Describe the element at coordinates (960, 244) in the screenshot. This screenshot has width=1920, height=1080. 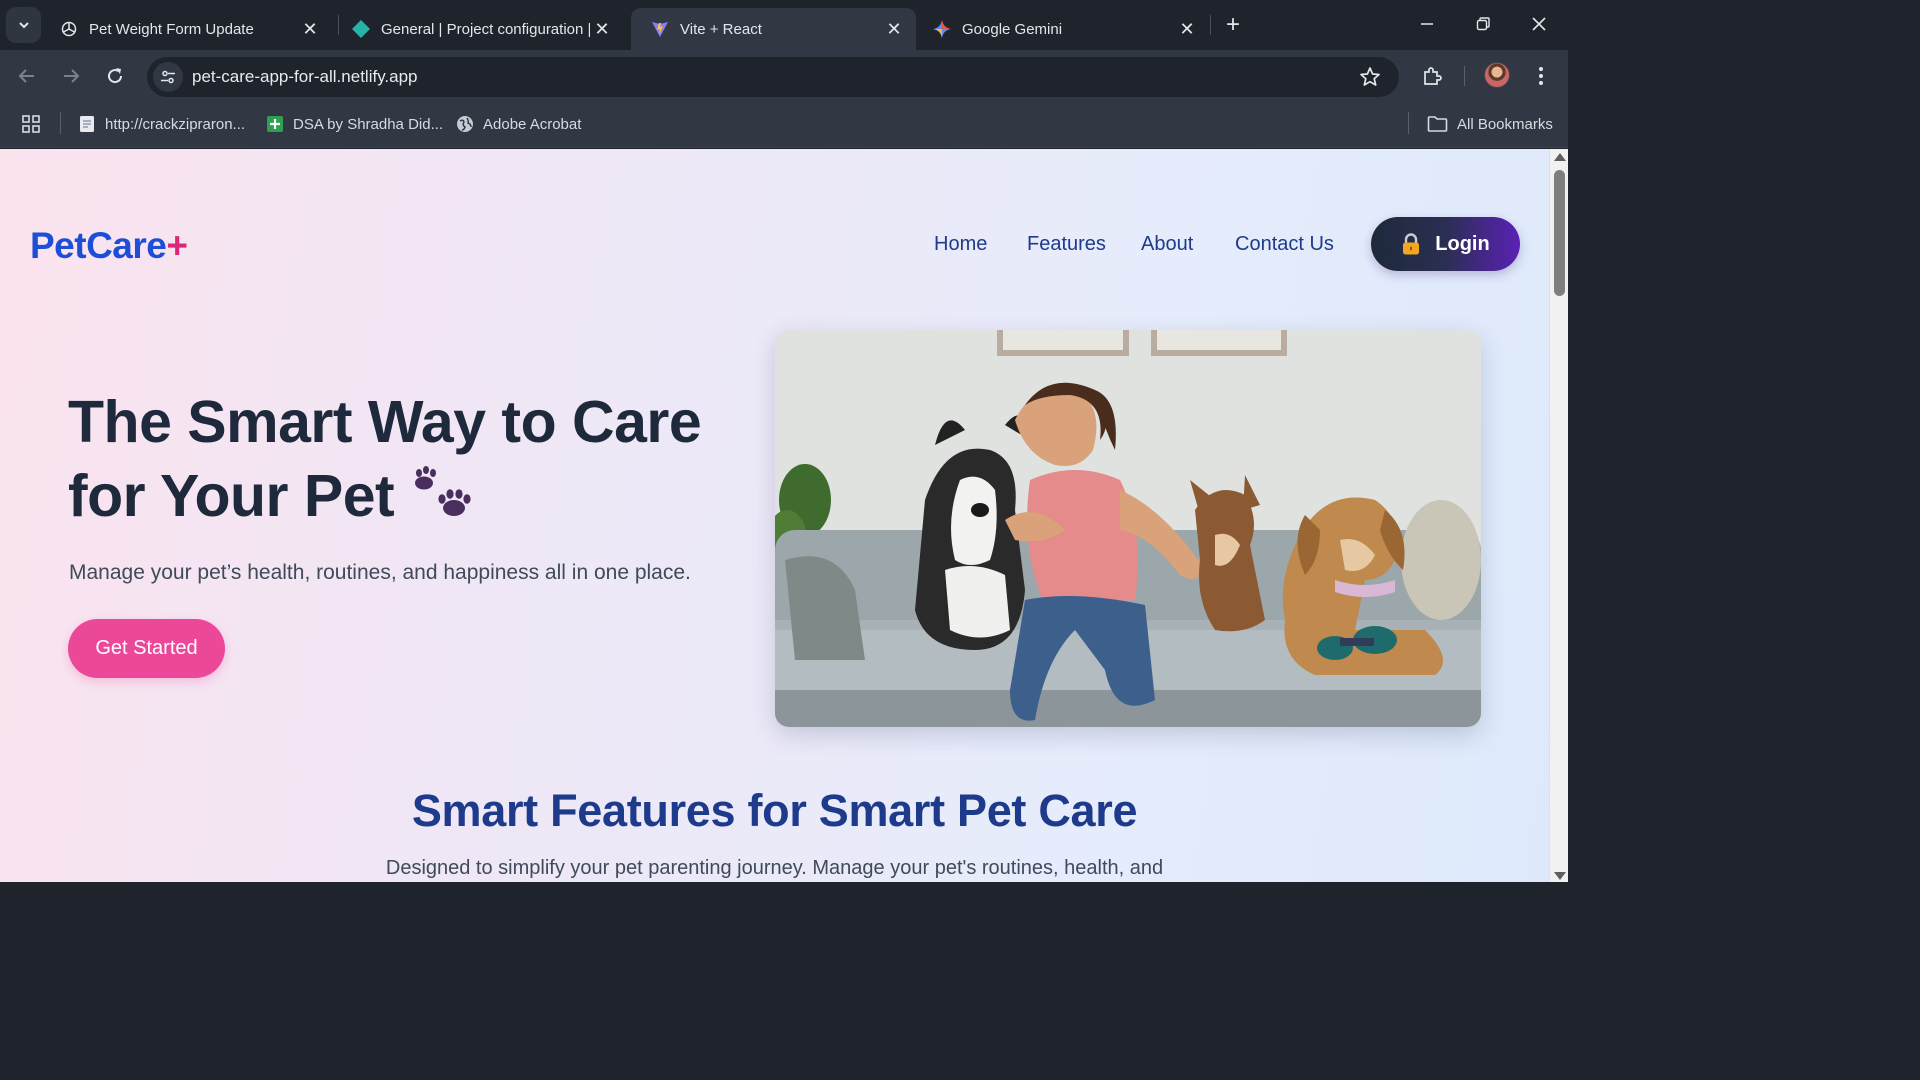
I see `nav-home: Home` at that location.